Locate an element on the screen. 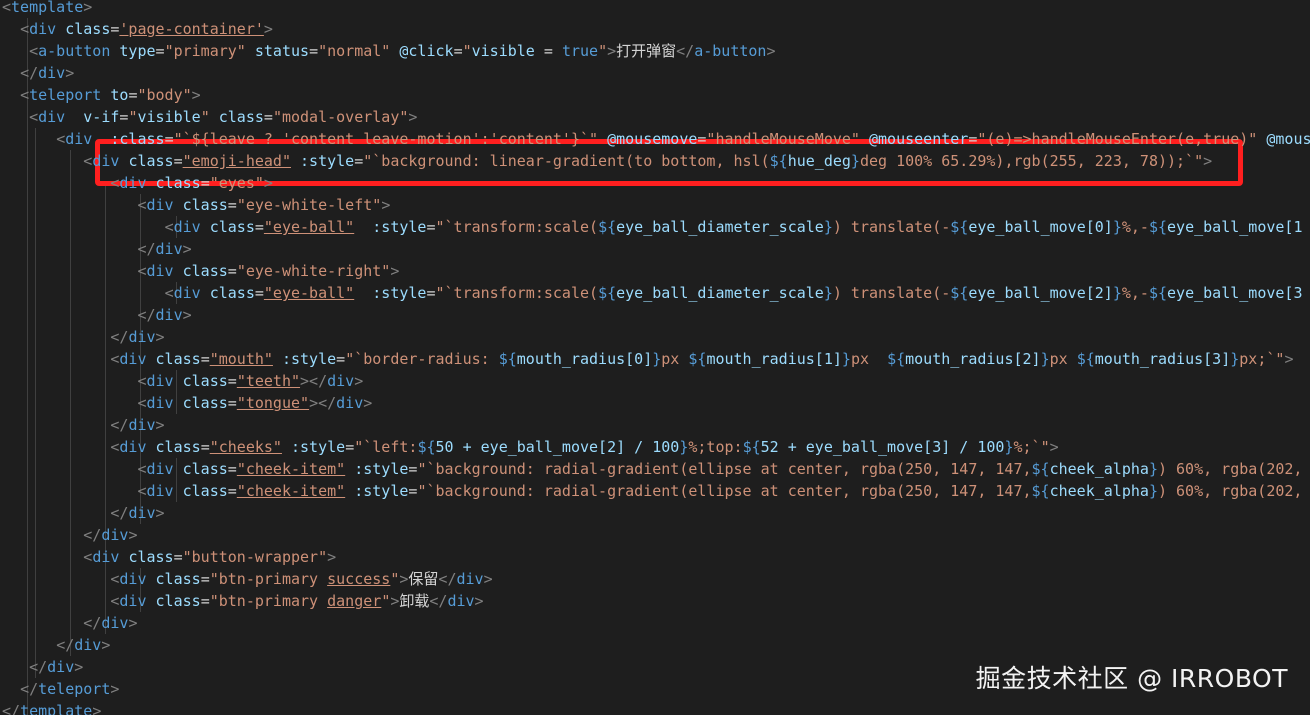  code-line: <div class='page-container'> is located at coordinates (137, 29).